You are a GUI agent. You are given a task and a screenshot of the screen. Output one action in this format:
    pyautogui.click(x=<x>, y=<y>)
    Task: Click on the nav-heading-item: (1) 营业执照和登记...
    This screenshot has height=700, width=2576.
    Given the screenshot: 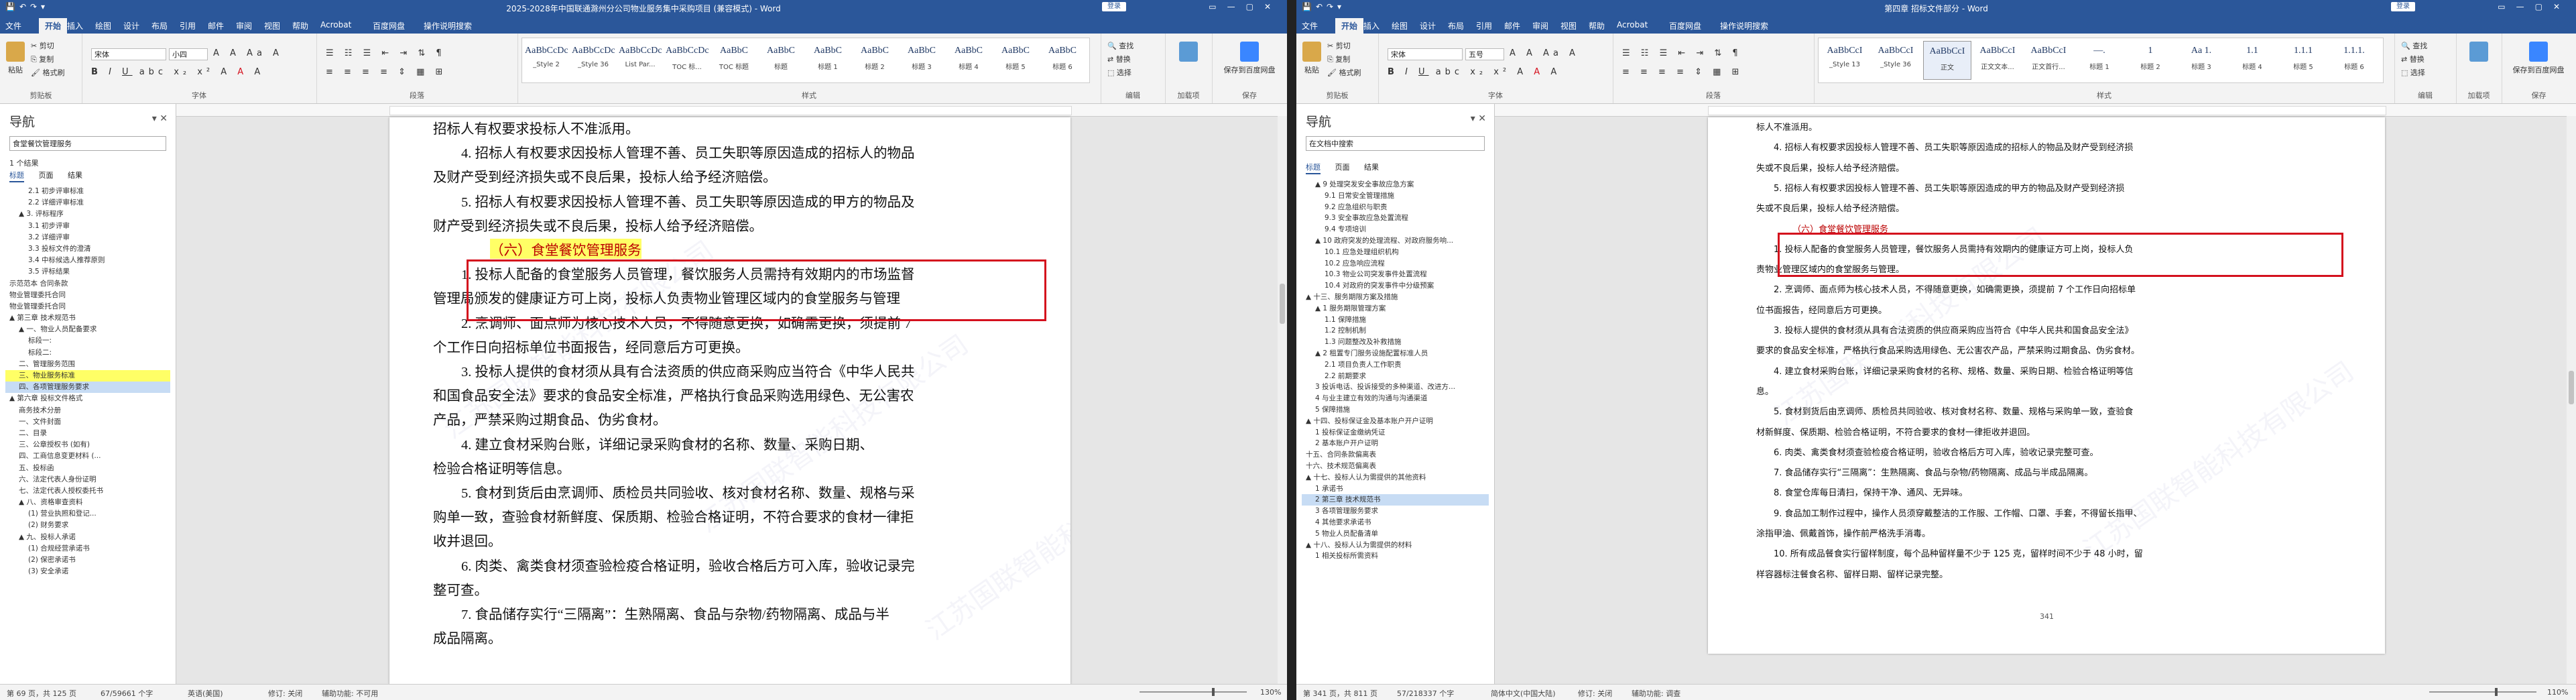 What is the action you would take?
    pyautogui.click(x=87, y=514)
    